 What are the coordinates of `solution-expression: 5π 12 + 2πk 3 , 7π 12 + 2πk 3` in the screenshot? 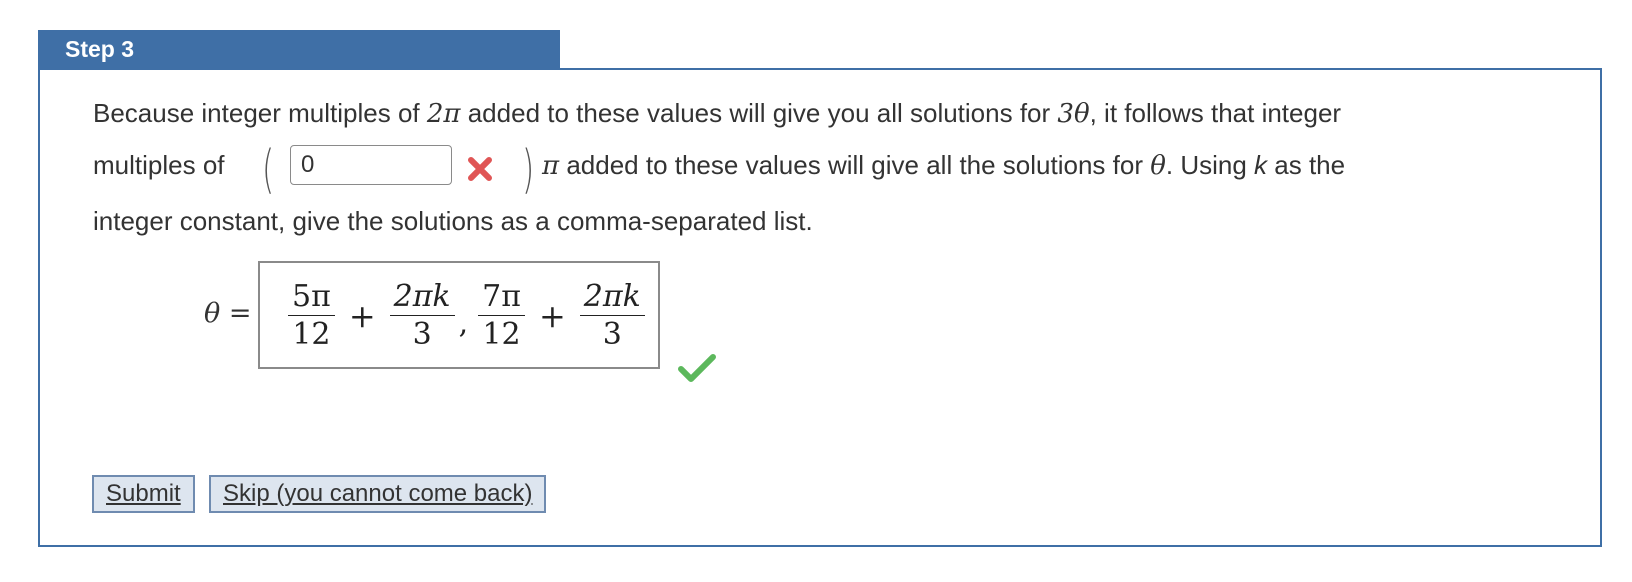 It's located at (466, 316).